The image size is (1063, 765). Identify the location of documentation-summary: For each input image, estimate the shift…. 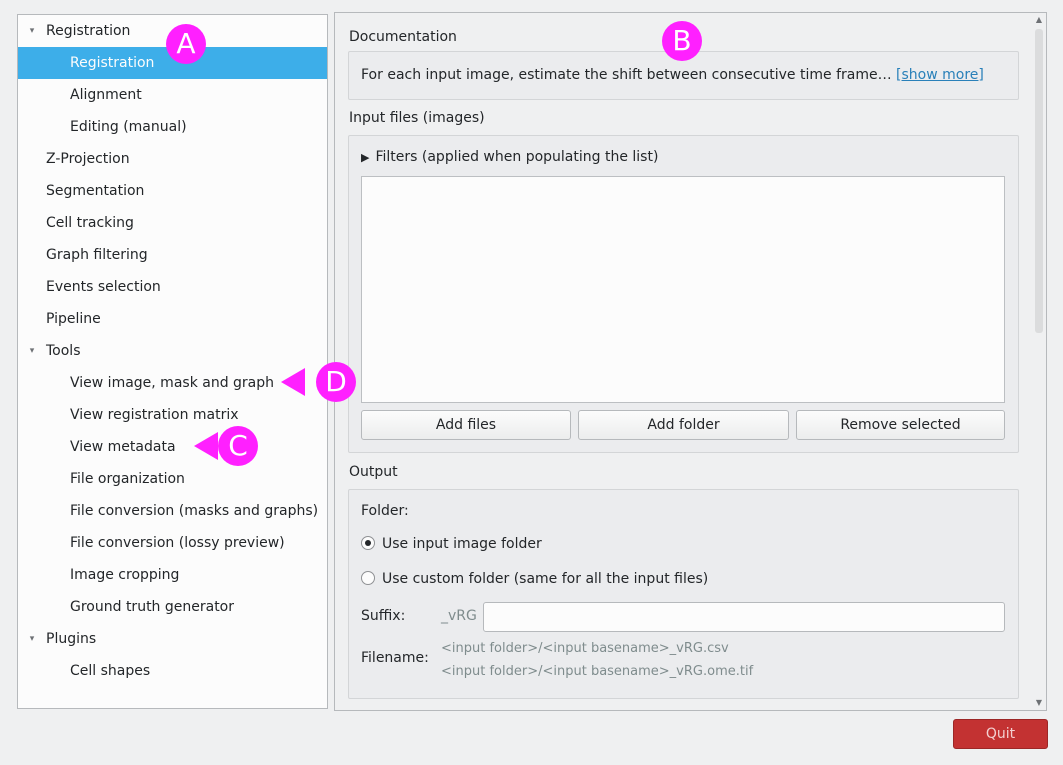
(626, 75).